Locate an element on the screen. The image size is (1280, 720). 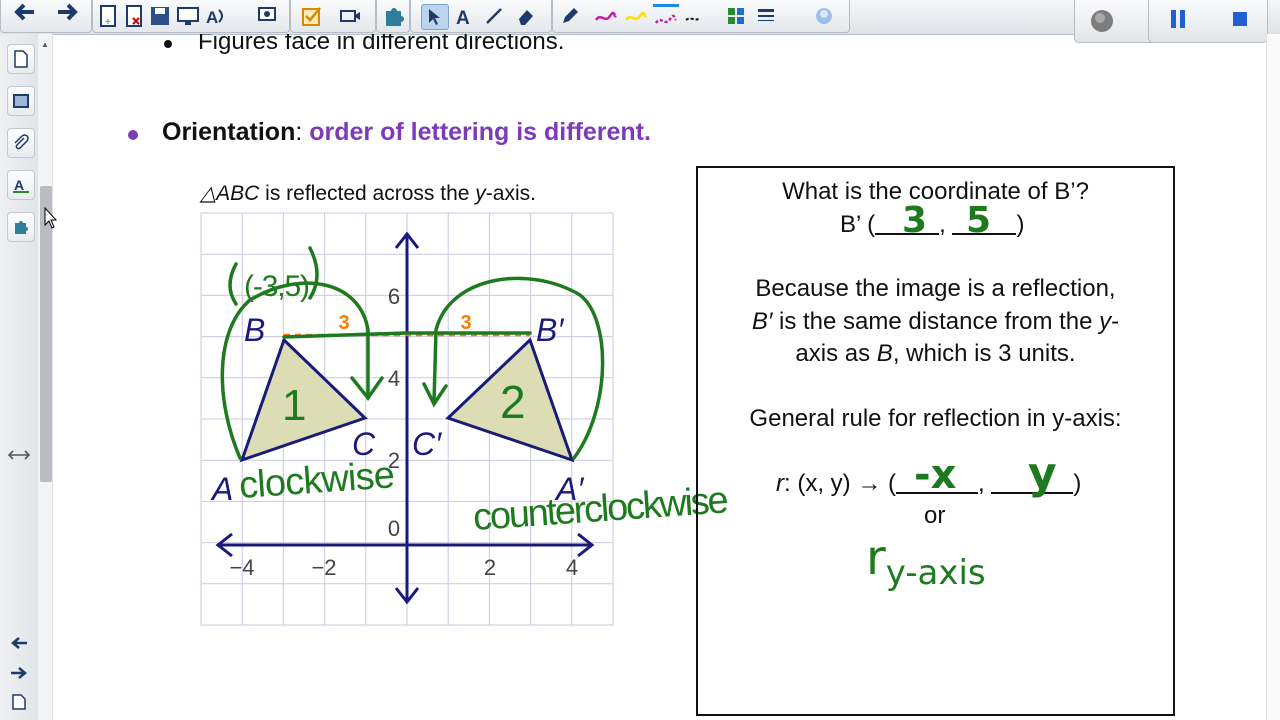
because-axis: axis as is located at coordinates (836, 353).